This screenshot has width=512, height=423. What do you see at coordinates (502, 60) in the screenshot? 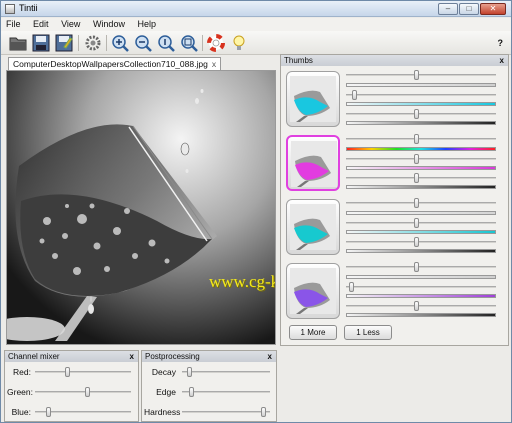
I see `thumbs-close-icon: x` at bounding box center [502, 60].